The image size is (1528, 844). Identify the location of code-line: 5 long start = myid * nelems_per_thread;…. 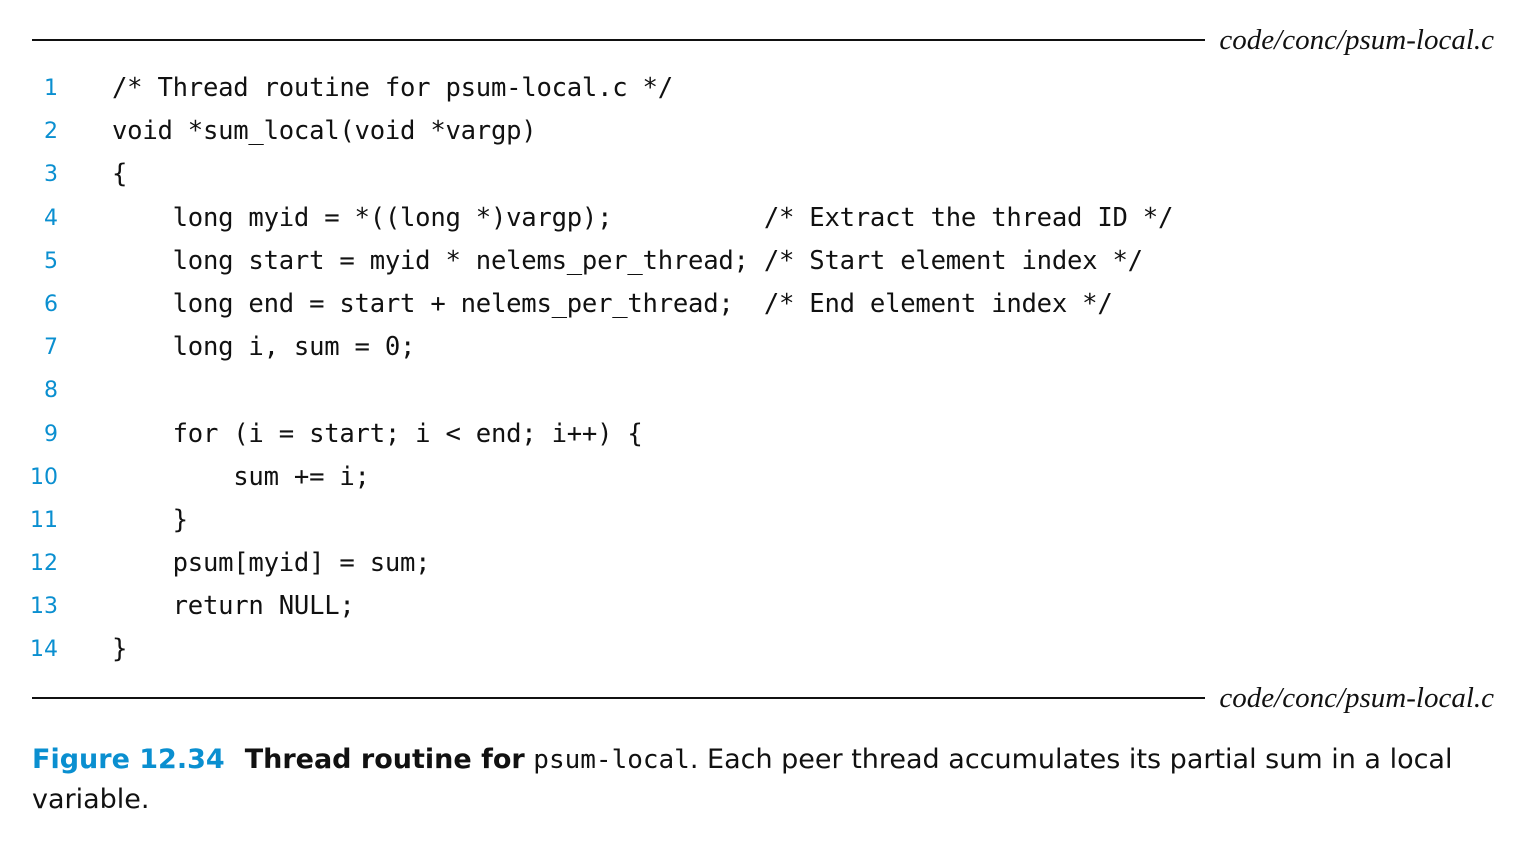
(764, 261).